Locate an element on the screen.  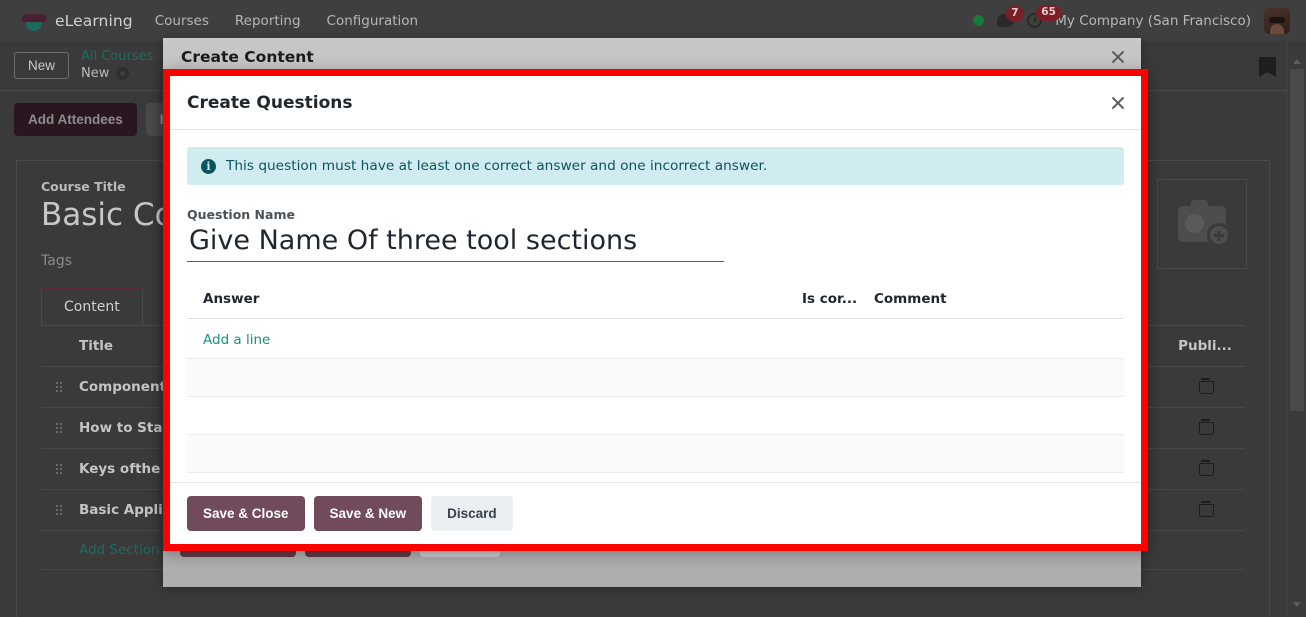
create-questions-title: Create Questions is located at coordinates (270, 102).